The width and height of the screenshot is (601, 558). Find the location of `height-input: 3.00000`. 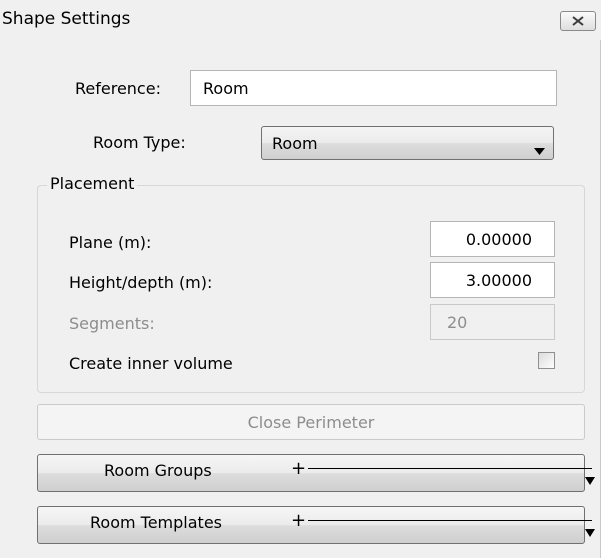

height-input: 3.00000 is located at coordinates (492, 280).